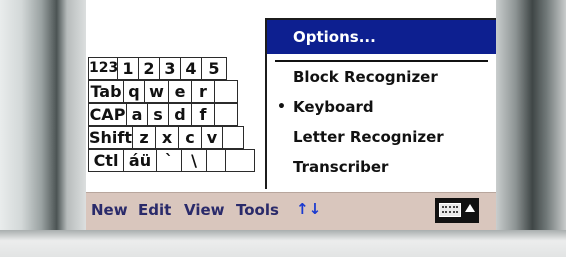 The width and height of the screenshot is (566, 257). What do you see at coordinates (365, 77) in the screenshot?
I see `menu-item-label: Block Recognizer` at bounding box center [365, 77].